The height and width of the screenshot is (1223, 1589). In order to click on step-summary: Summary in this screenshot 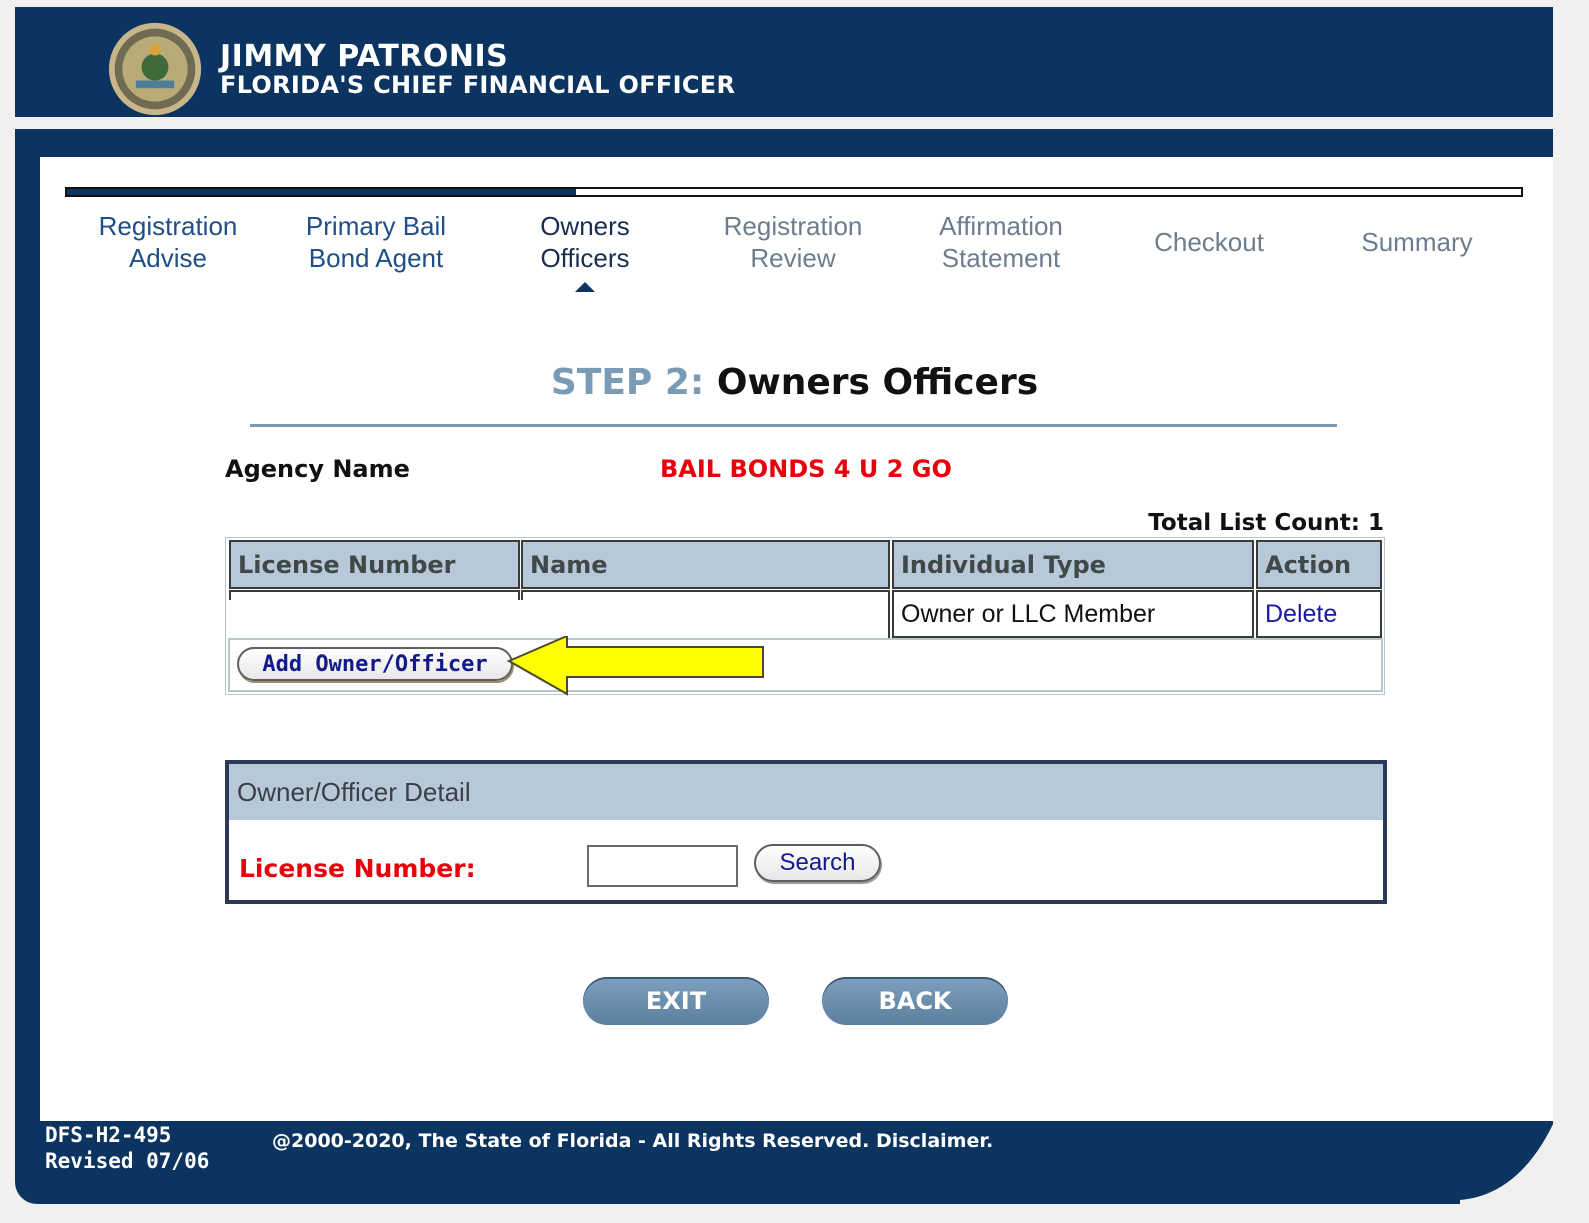, I will do `click(1417, 242)`.